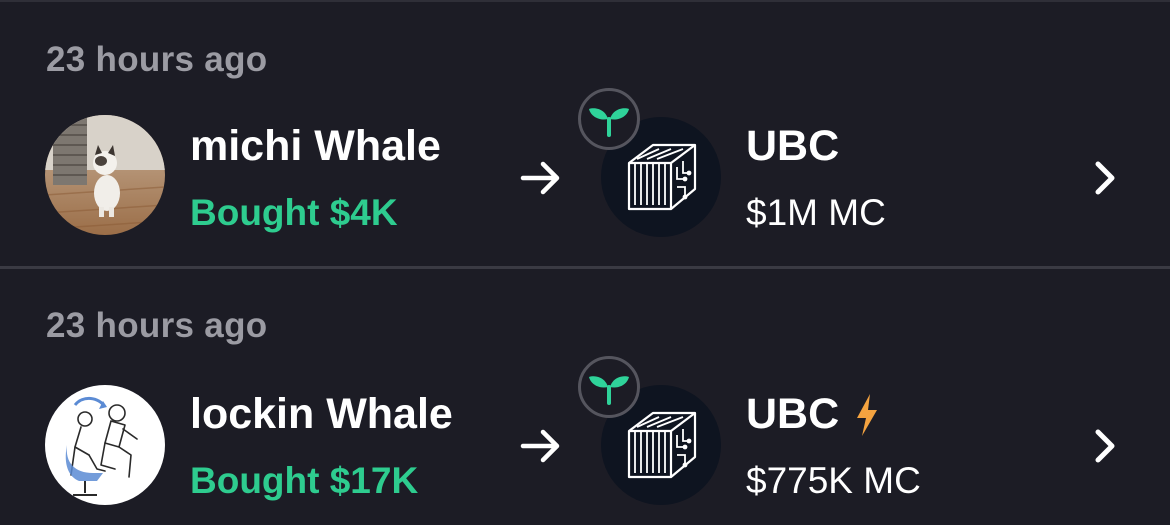 This screenshot has width=1170, height=525. What do you see at coordinates (294, 212) in the screenshot?
I see `trade-amount: Bought $4K` at bounding box center [294, 212].